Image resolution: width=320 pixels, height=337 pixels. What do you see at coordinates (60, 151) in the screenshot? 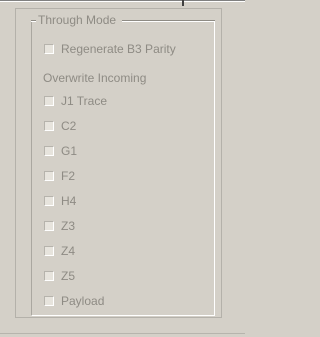
I see `g1-checkbox: G1` at bounding box center [60, 151].